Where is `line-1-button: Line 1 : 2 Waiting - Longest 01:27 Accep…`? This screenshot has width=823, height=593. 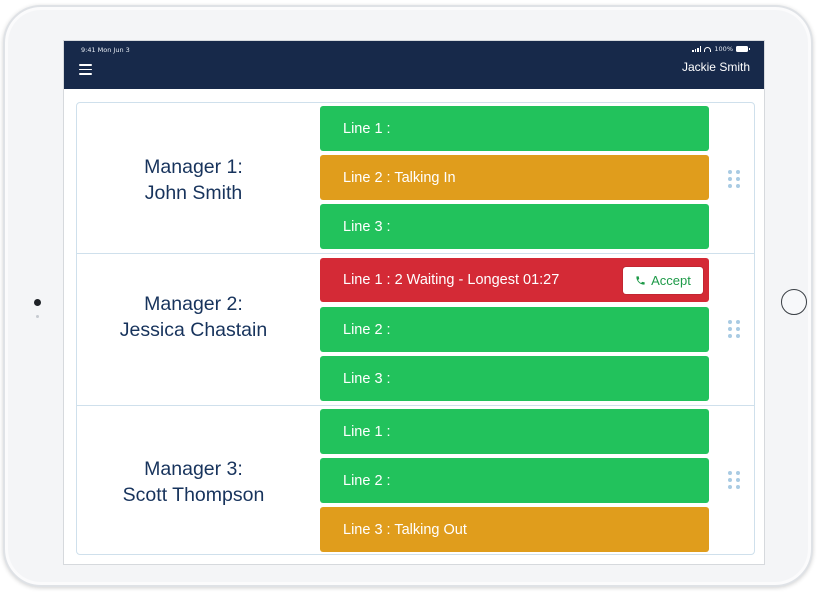 line-1-button: Line 1 : 2 Waiting - Longest 01:27 Accep… is located at coordinates (514, 280).